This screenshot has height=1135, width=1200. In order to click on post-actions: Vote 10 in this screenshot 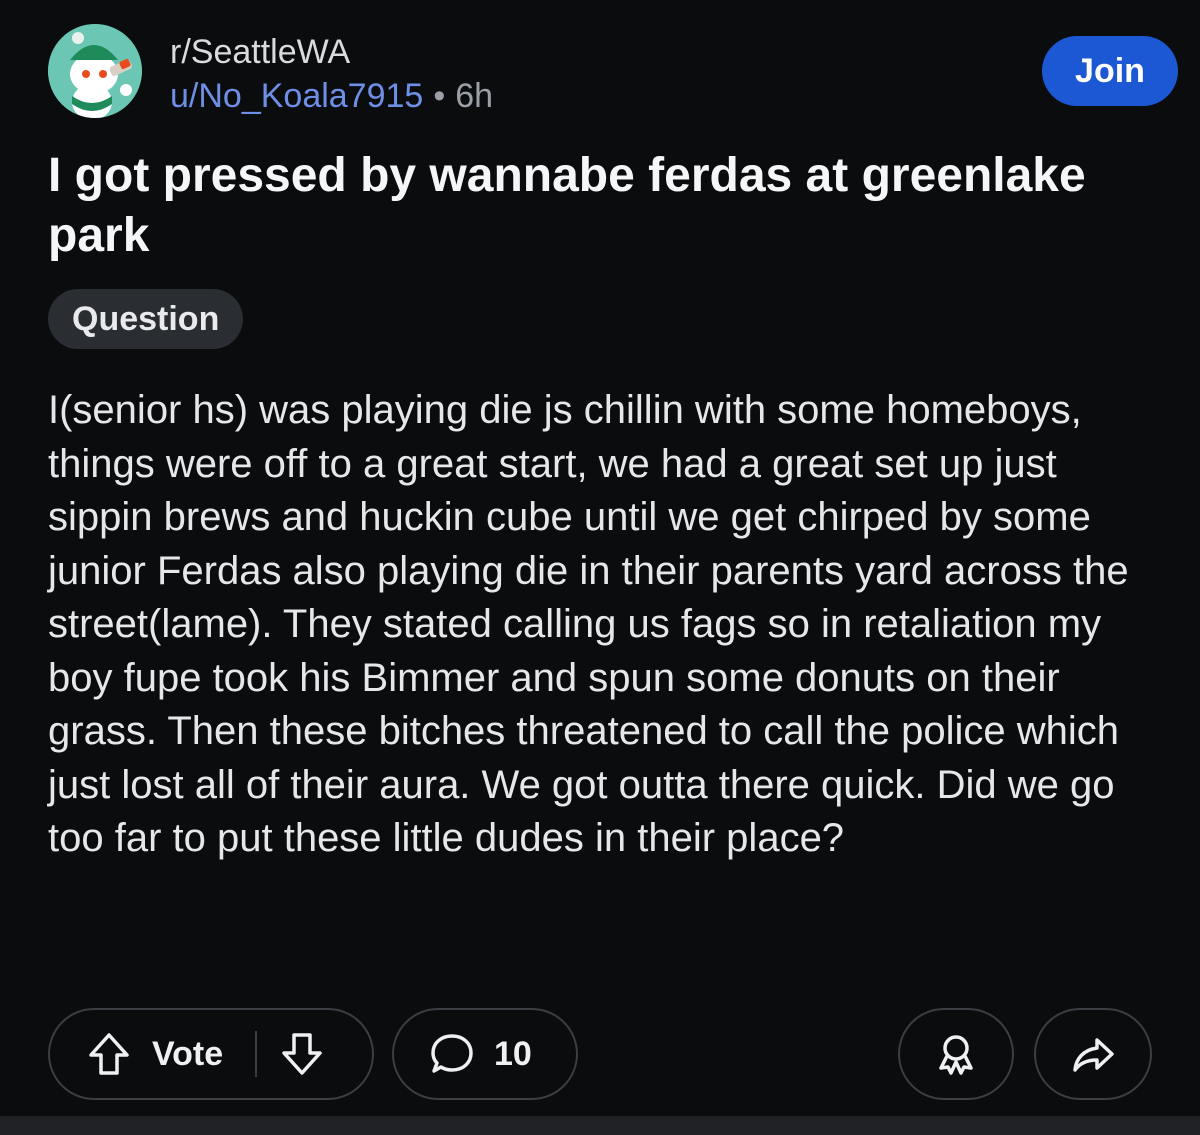, I will do `click(600, 1056)`.